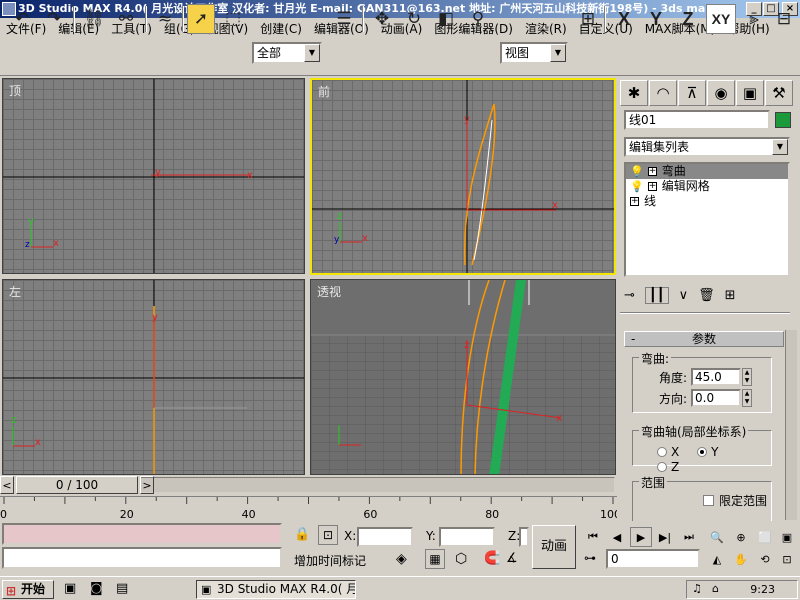  Describe the element at coordinates (281, 28) in the screenshot. I see `menu-create: 创建(C)` at that location.